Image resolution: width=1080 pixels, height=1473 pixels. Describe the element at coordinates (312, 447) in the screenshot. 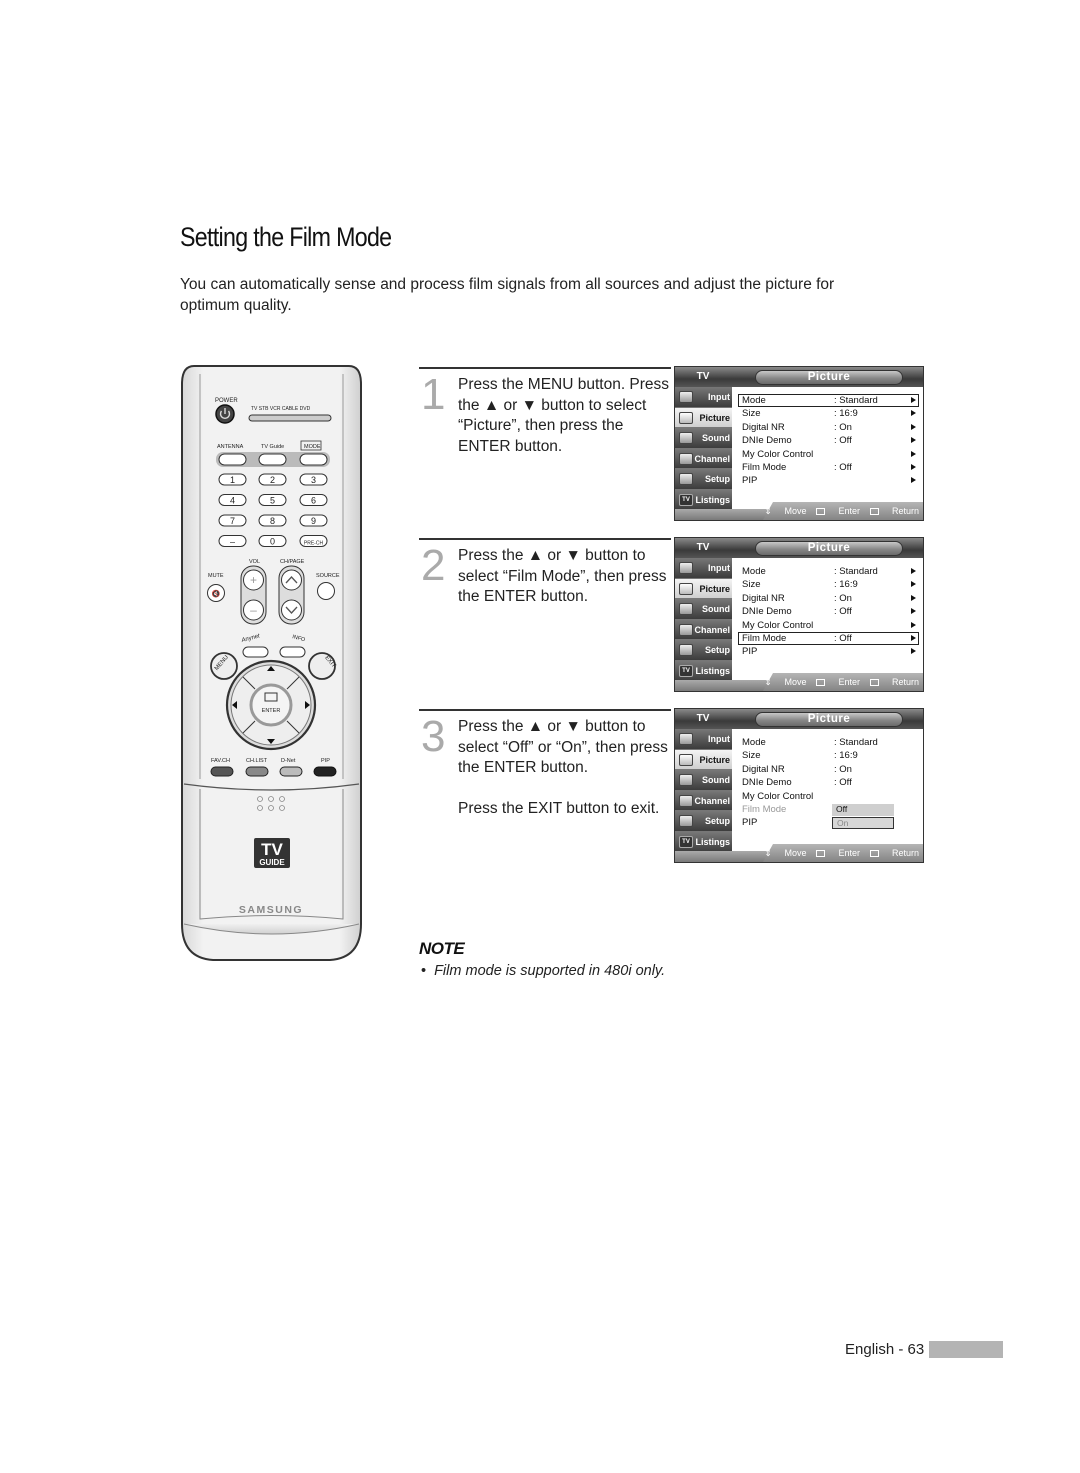

I see `svg-text: MODE` at that location.